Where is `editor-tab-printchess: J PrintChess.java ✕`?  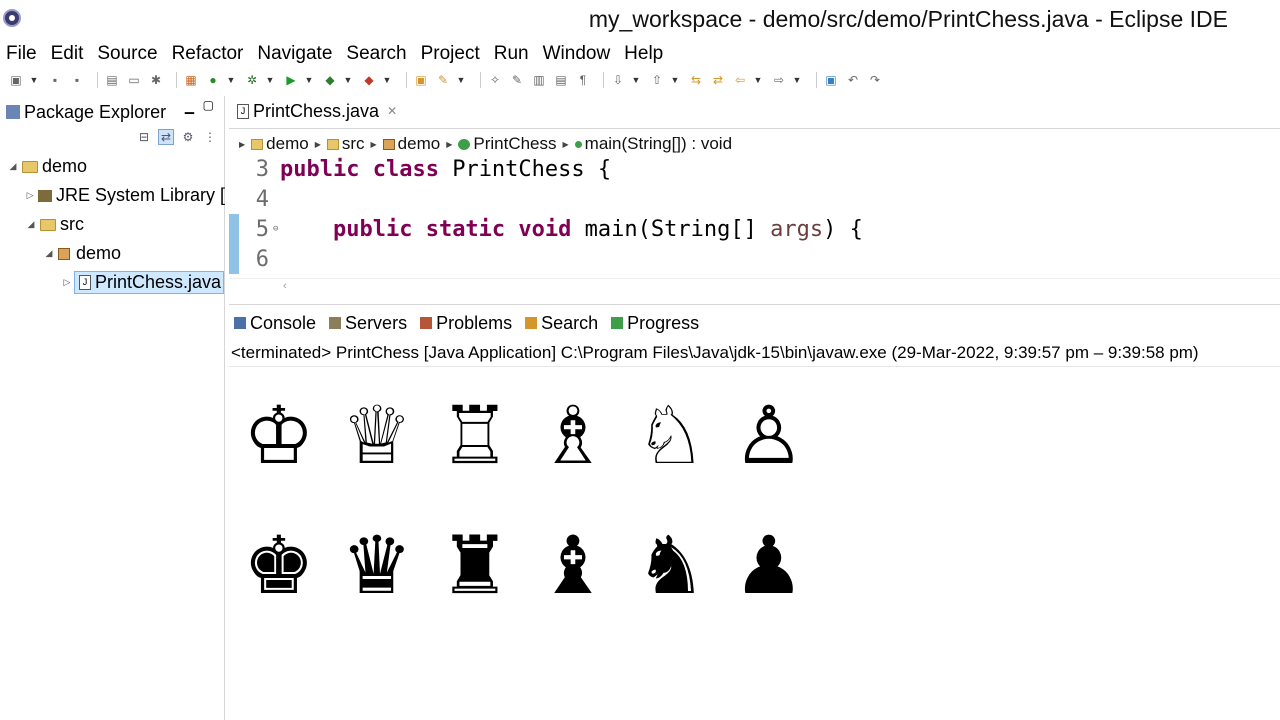
editor-tab-printchess: J PrintChess.java ✕ is located at coordinates (317, 112).